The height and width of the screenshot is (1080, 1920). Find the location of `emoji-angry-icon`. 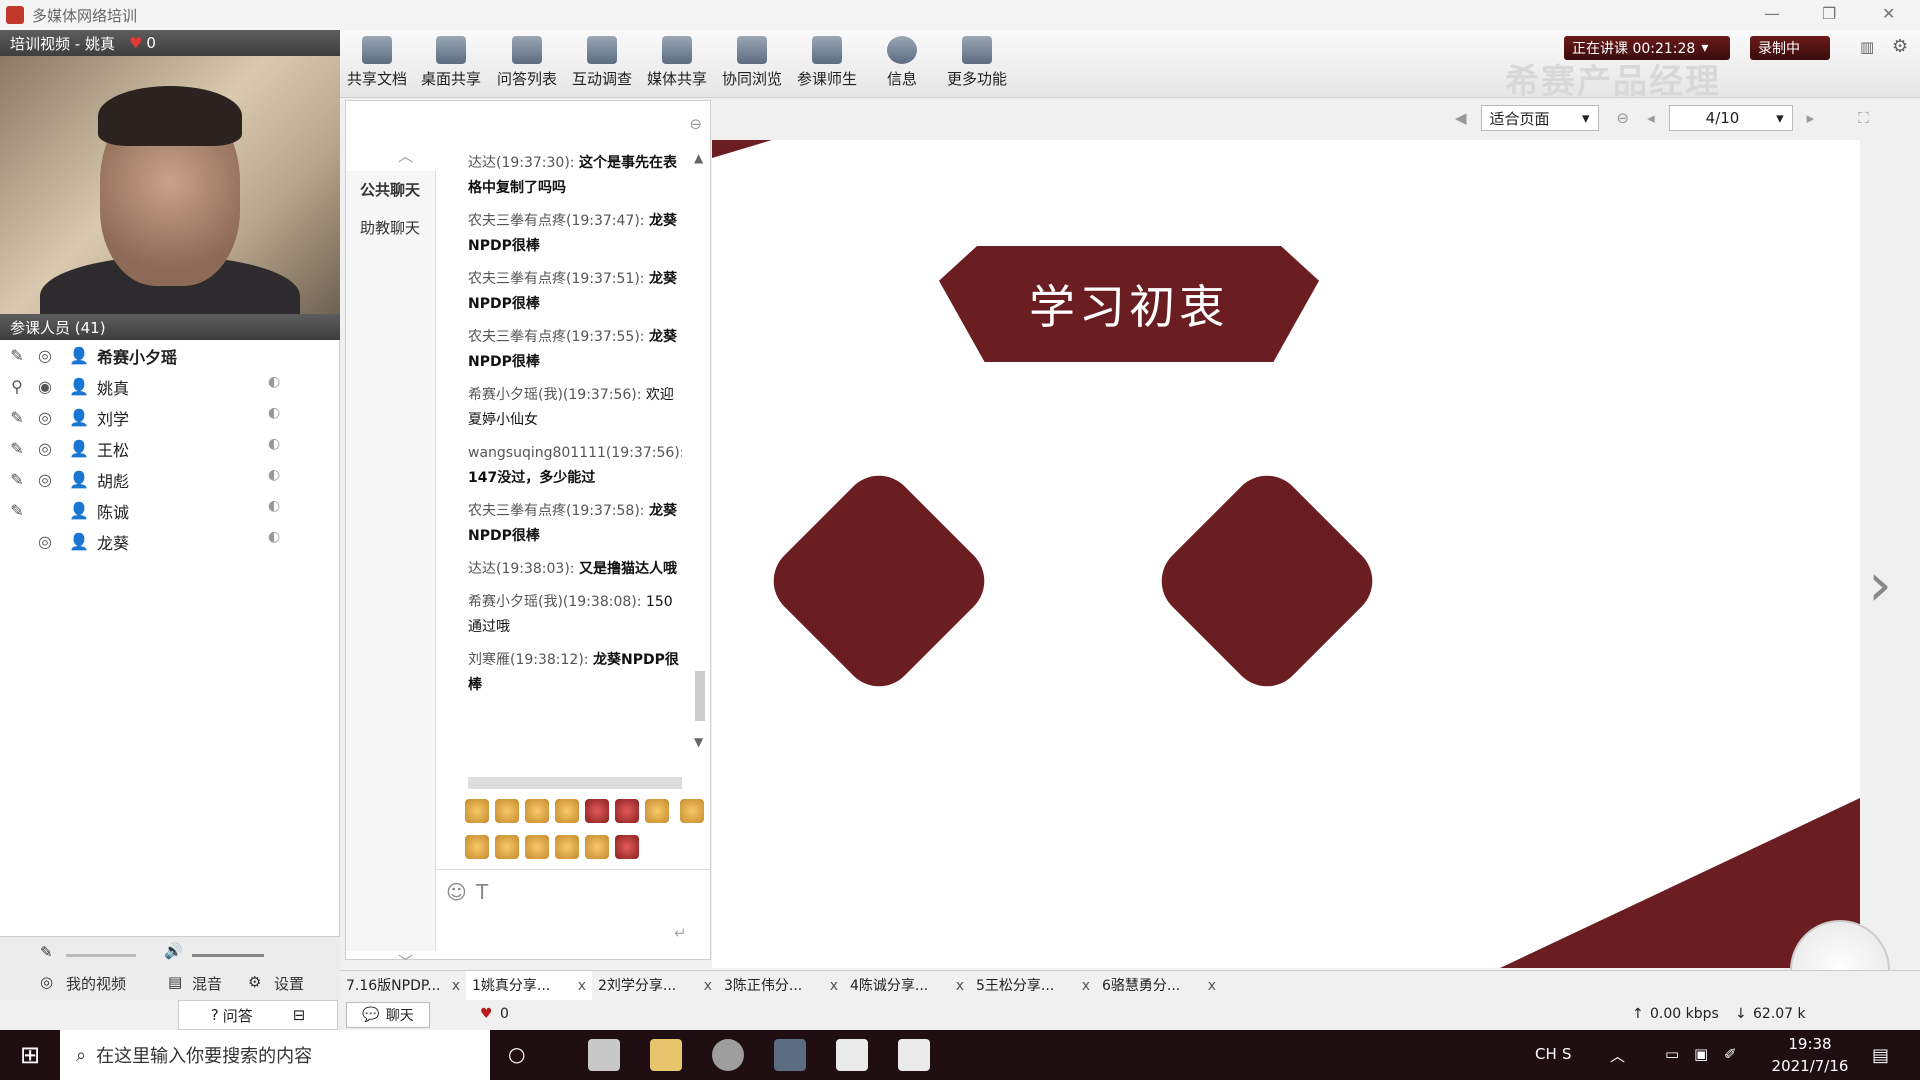

emoji-angry-icon is located at coordinates (597, 811).